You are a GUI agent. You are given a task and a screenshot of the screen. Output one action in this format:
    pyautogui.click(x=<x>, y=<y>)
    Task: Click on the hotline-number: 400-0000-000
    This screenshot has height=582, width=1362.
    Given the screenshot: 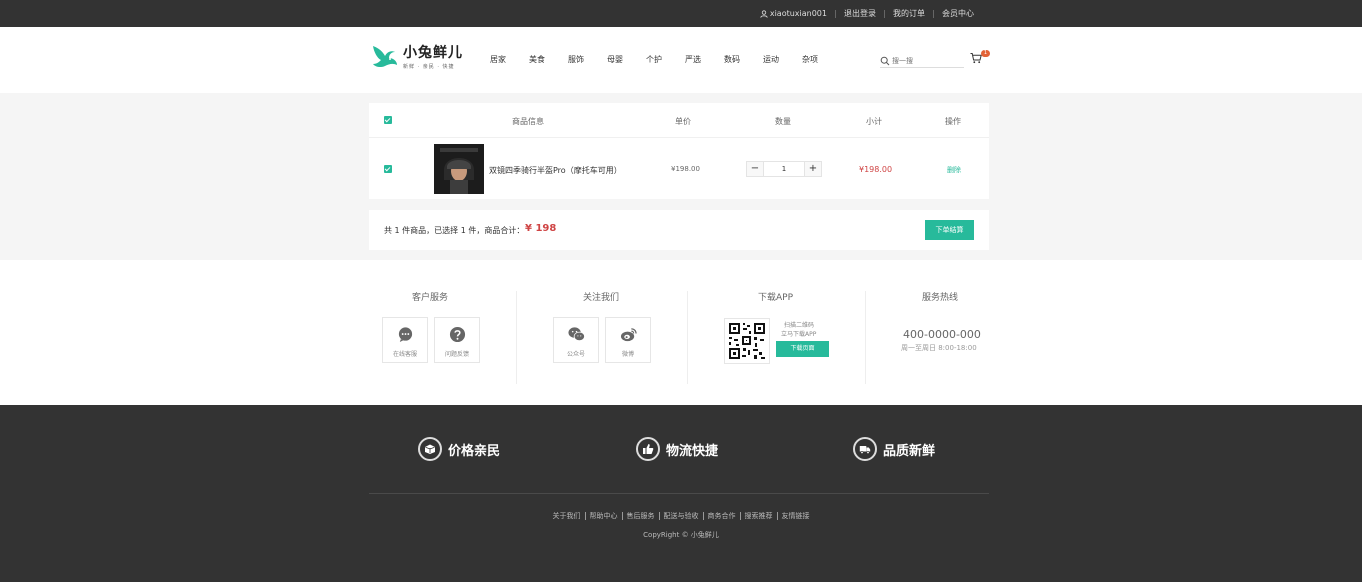 What is the action you would take?
    pyautogui.click(x=942, y=334)
    